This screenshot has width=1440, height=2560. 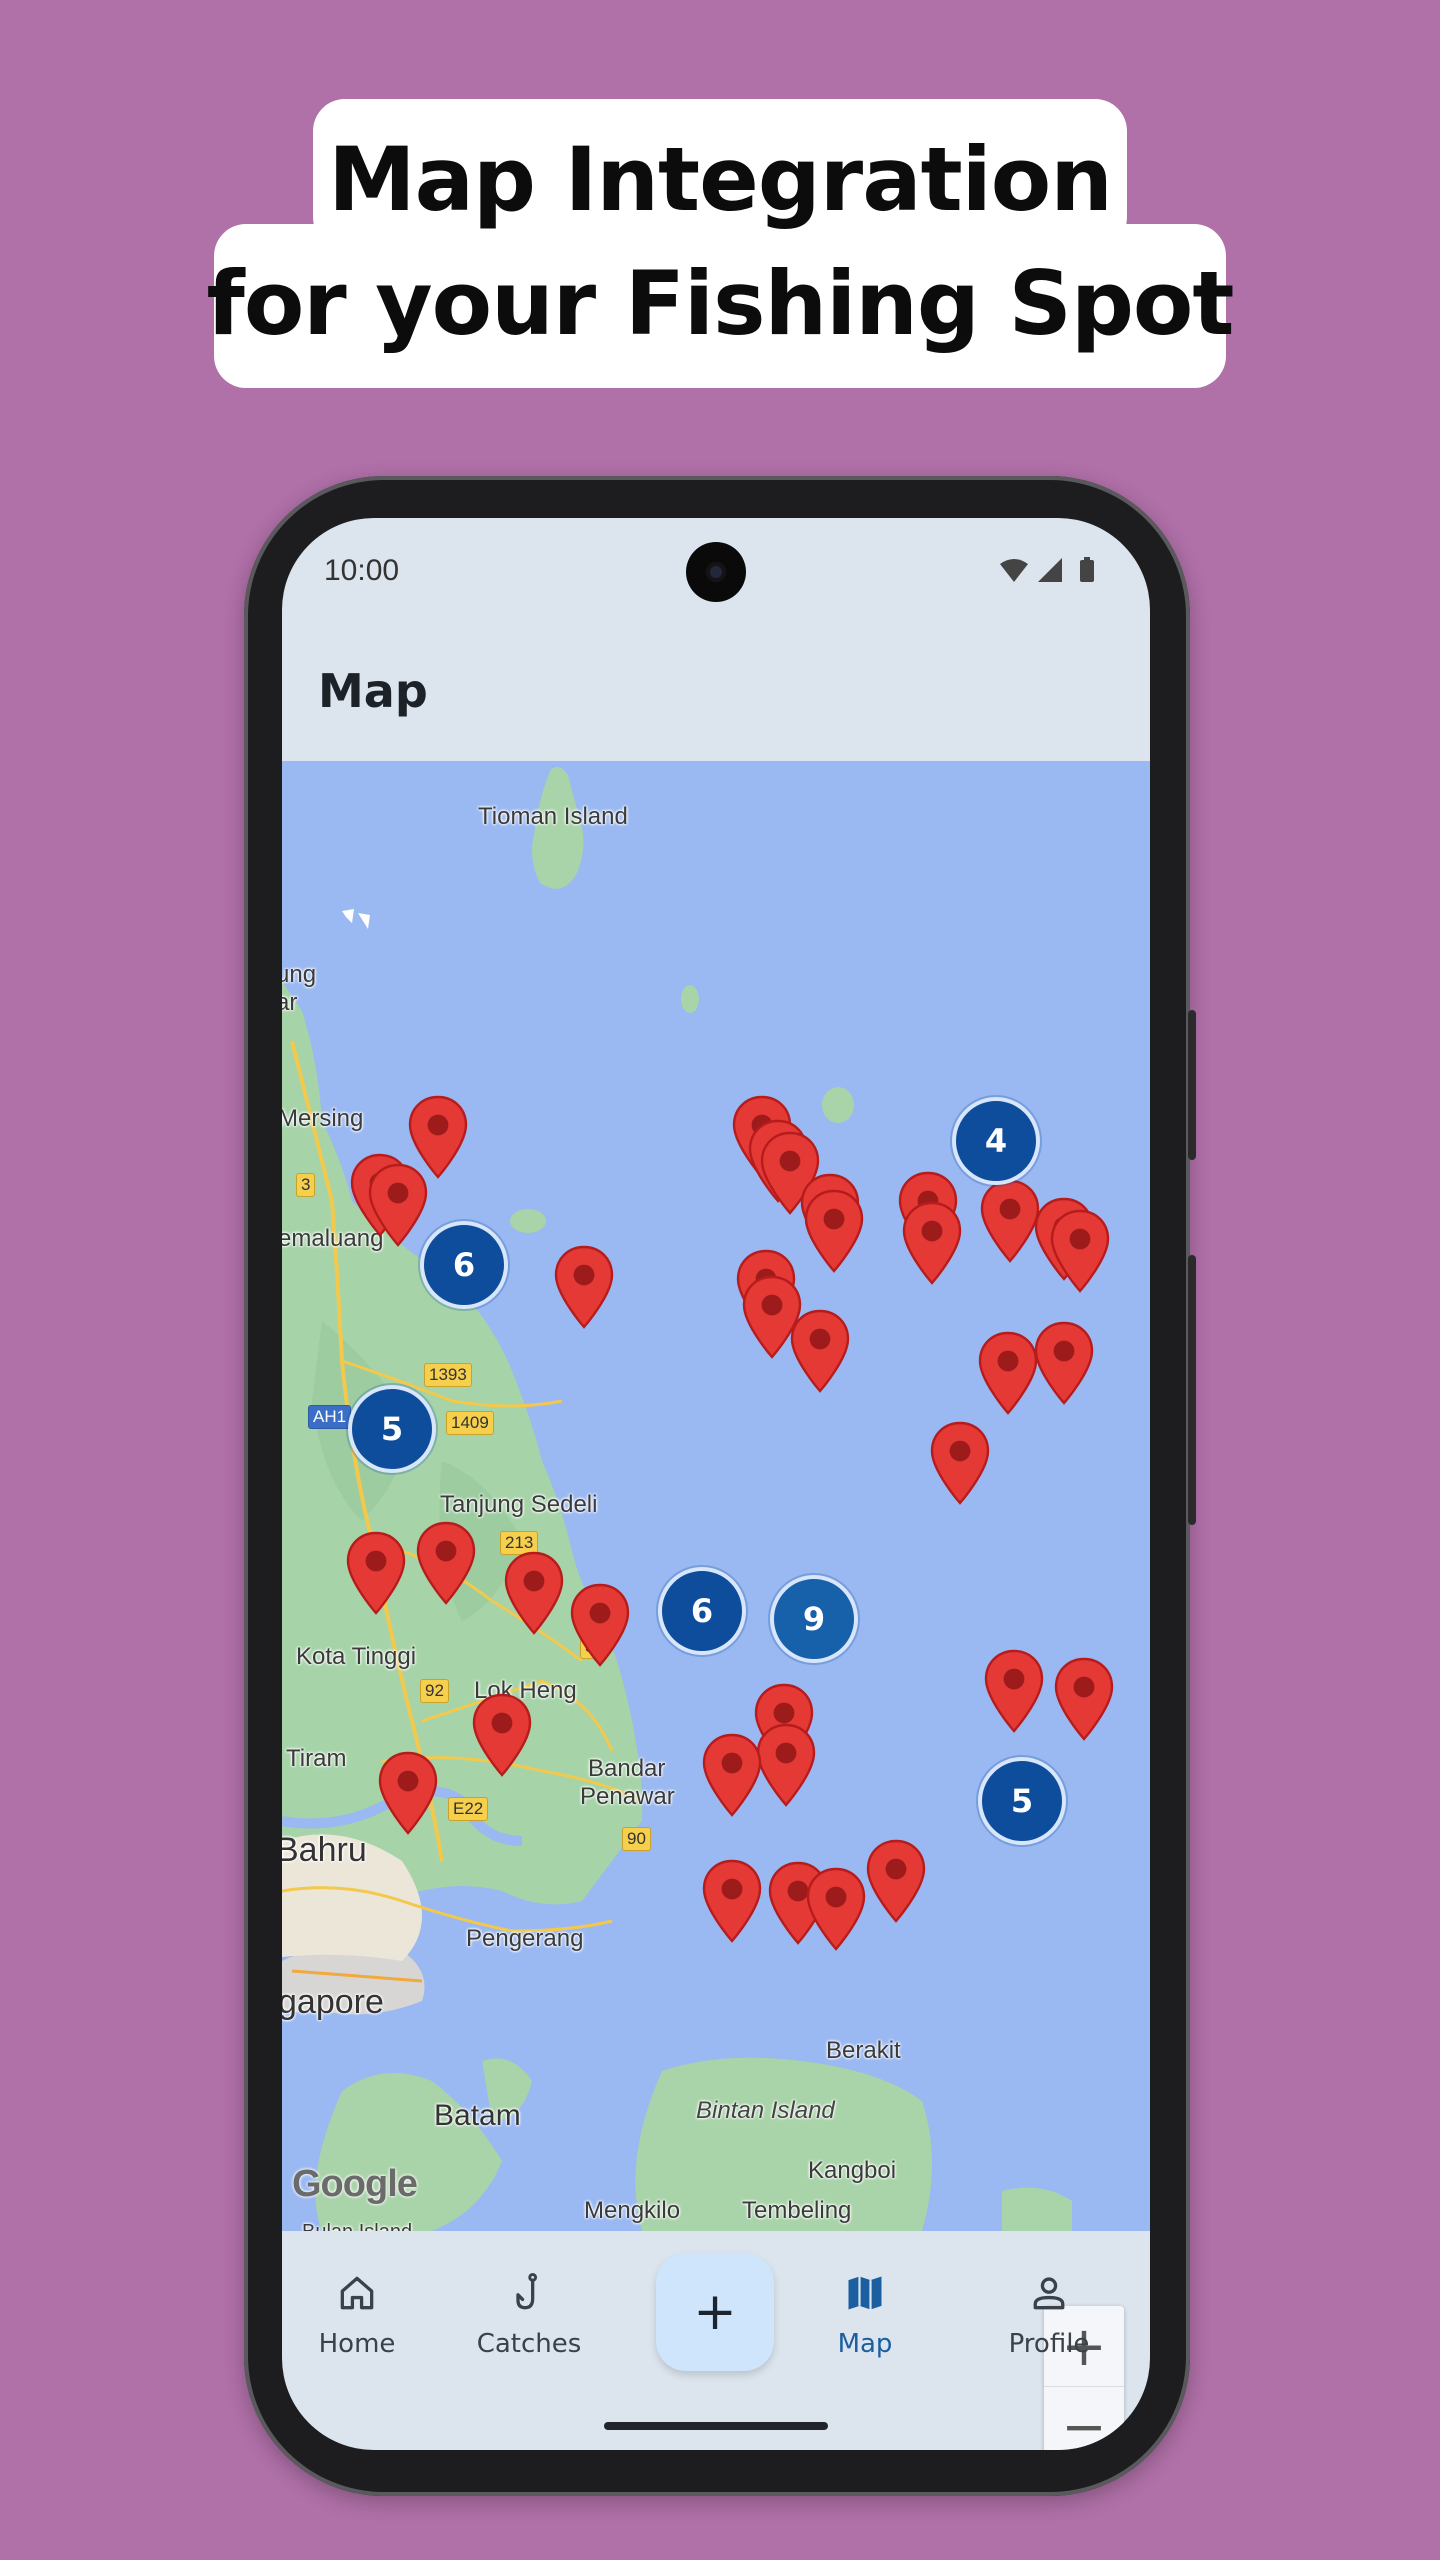 I want to click on road-shield-1409: 1409, so click(x=470, y=1423).